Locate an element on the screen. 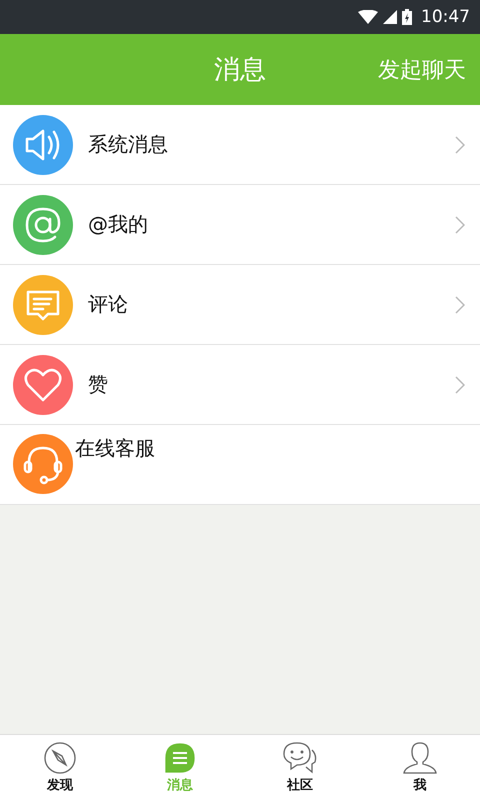 This screenshot has width=480, height=800. item-label: 系统消息 is located at coordinates (128, 144).